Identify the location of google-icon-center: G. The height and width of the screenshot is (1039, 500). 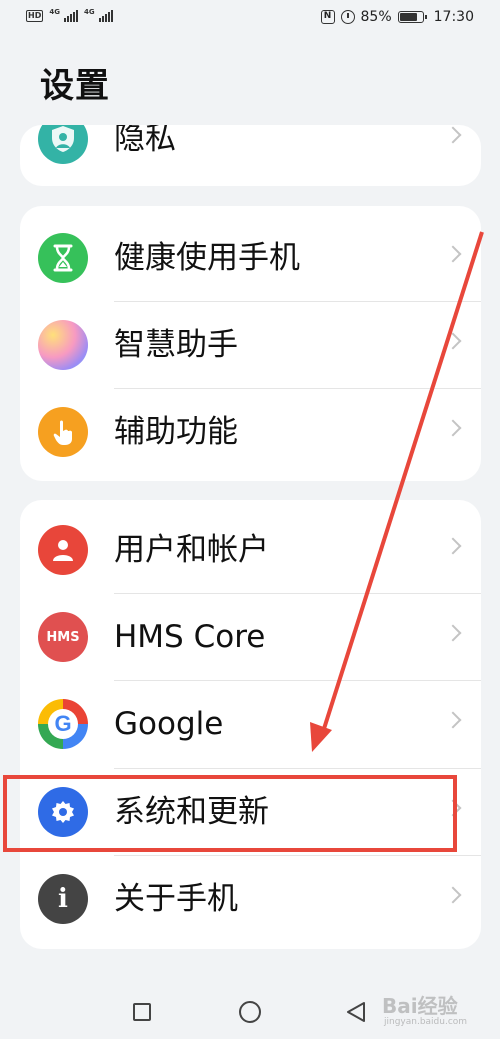
(63, 724).